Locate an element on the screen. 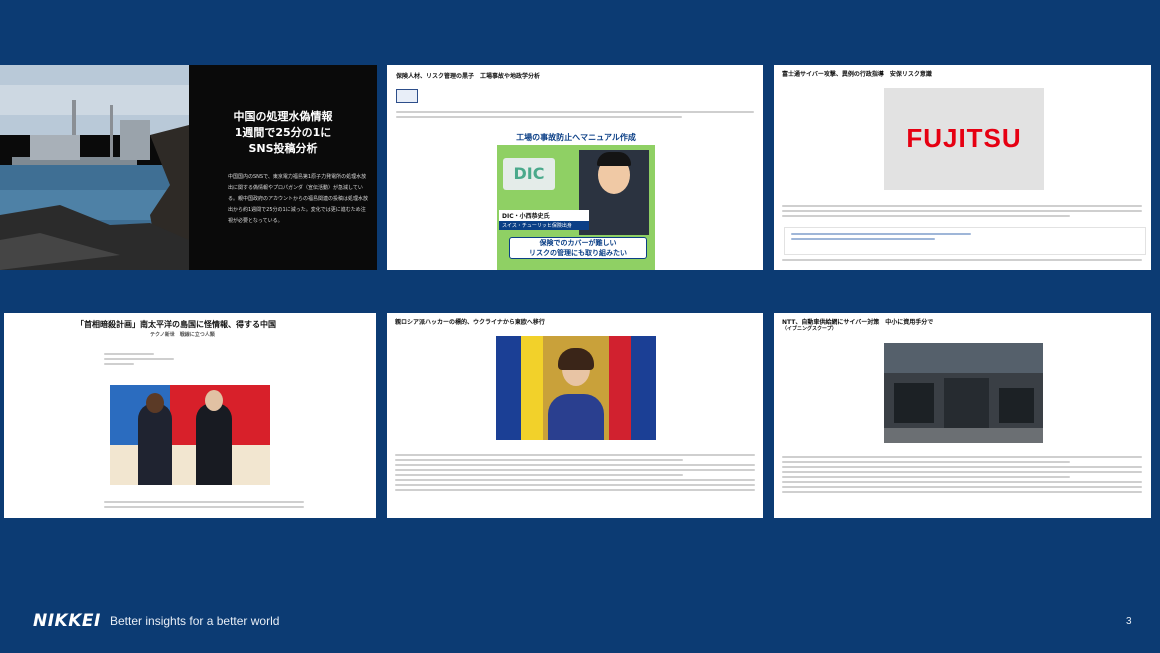 The image size is (1160, 653). name-caption: DIC・小西恭史氏 スイス・チューリッヒ保険出身 is located at coordinates (544, 220).